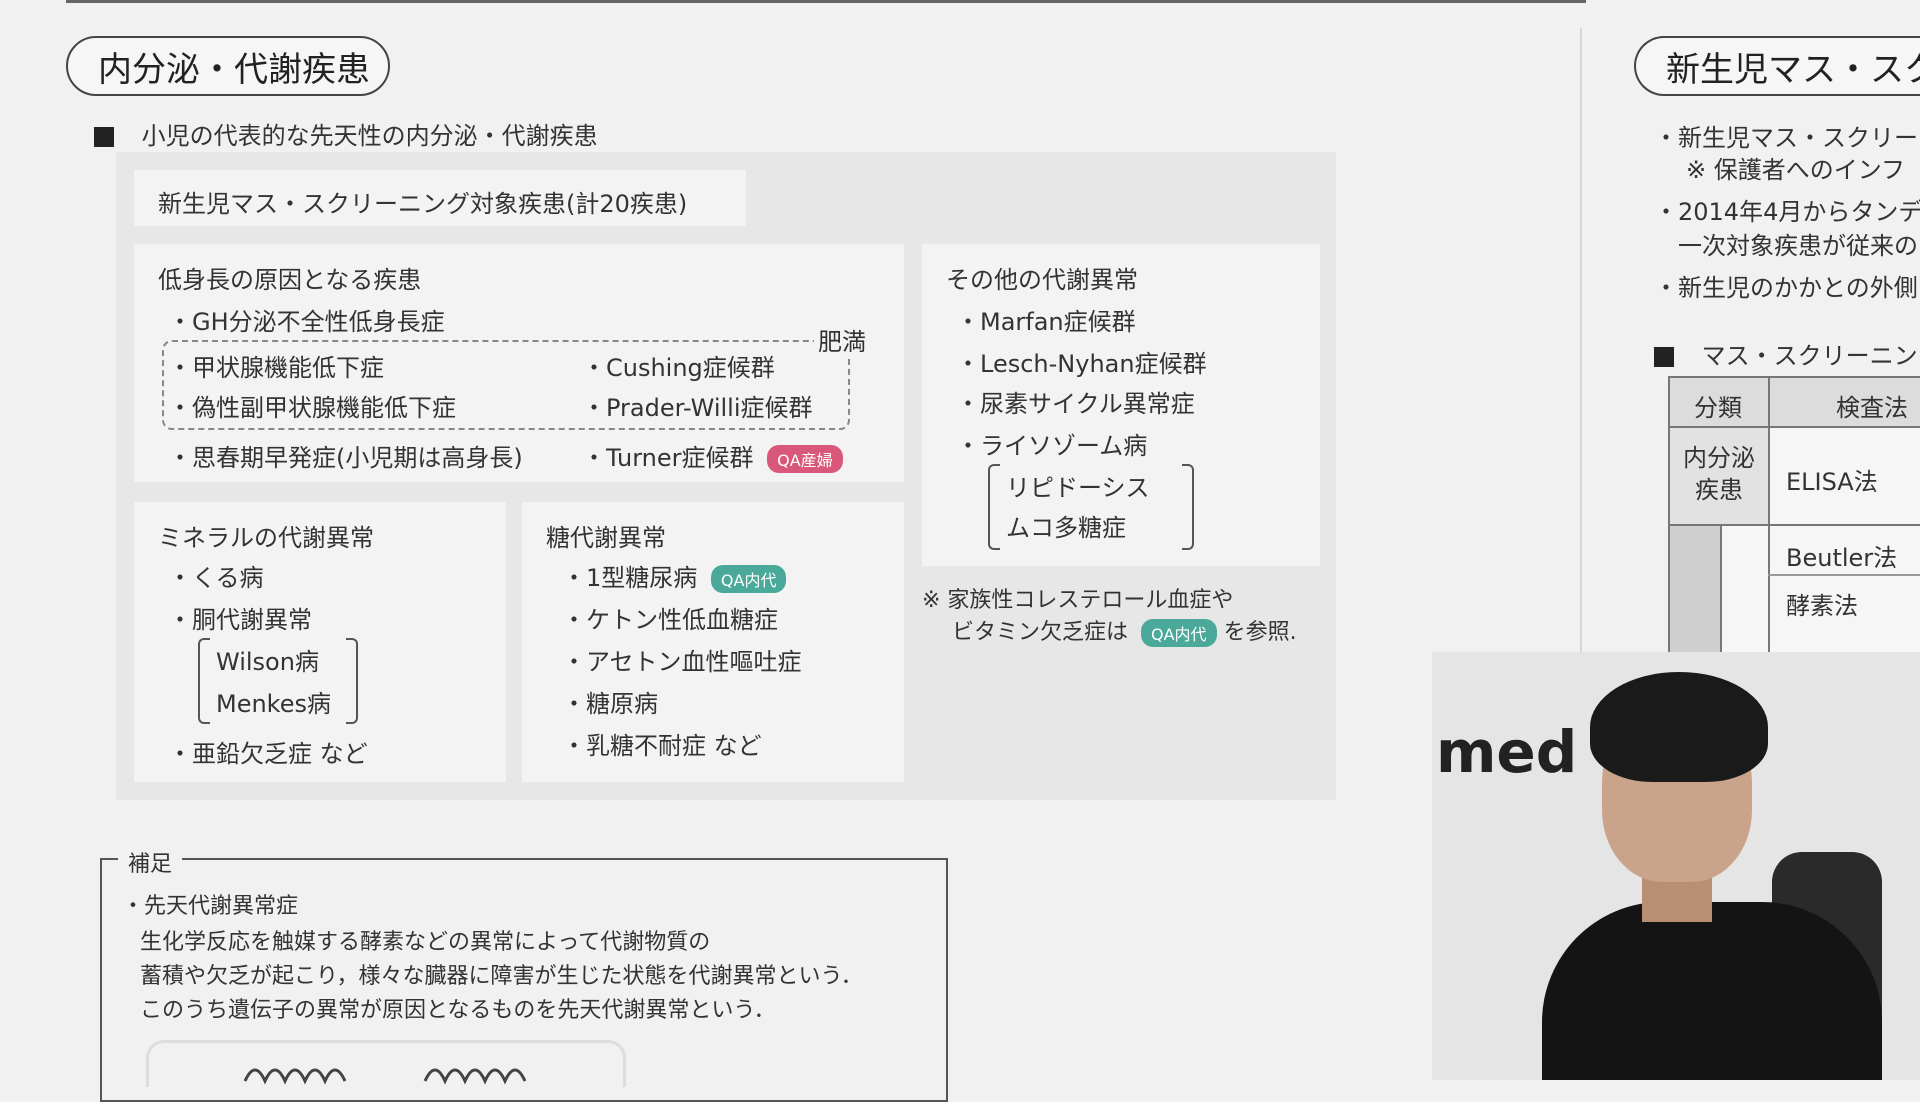  I want to click on item-cushing: ・Cushing症候群, so click(678, 368).